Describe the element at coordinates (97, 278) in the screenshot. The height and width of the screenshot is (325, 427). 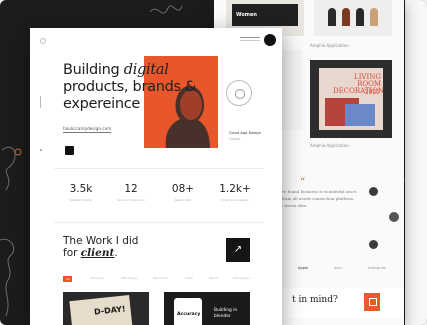
I see `filter-item: Branding` at that location.